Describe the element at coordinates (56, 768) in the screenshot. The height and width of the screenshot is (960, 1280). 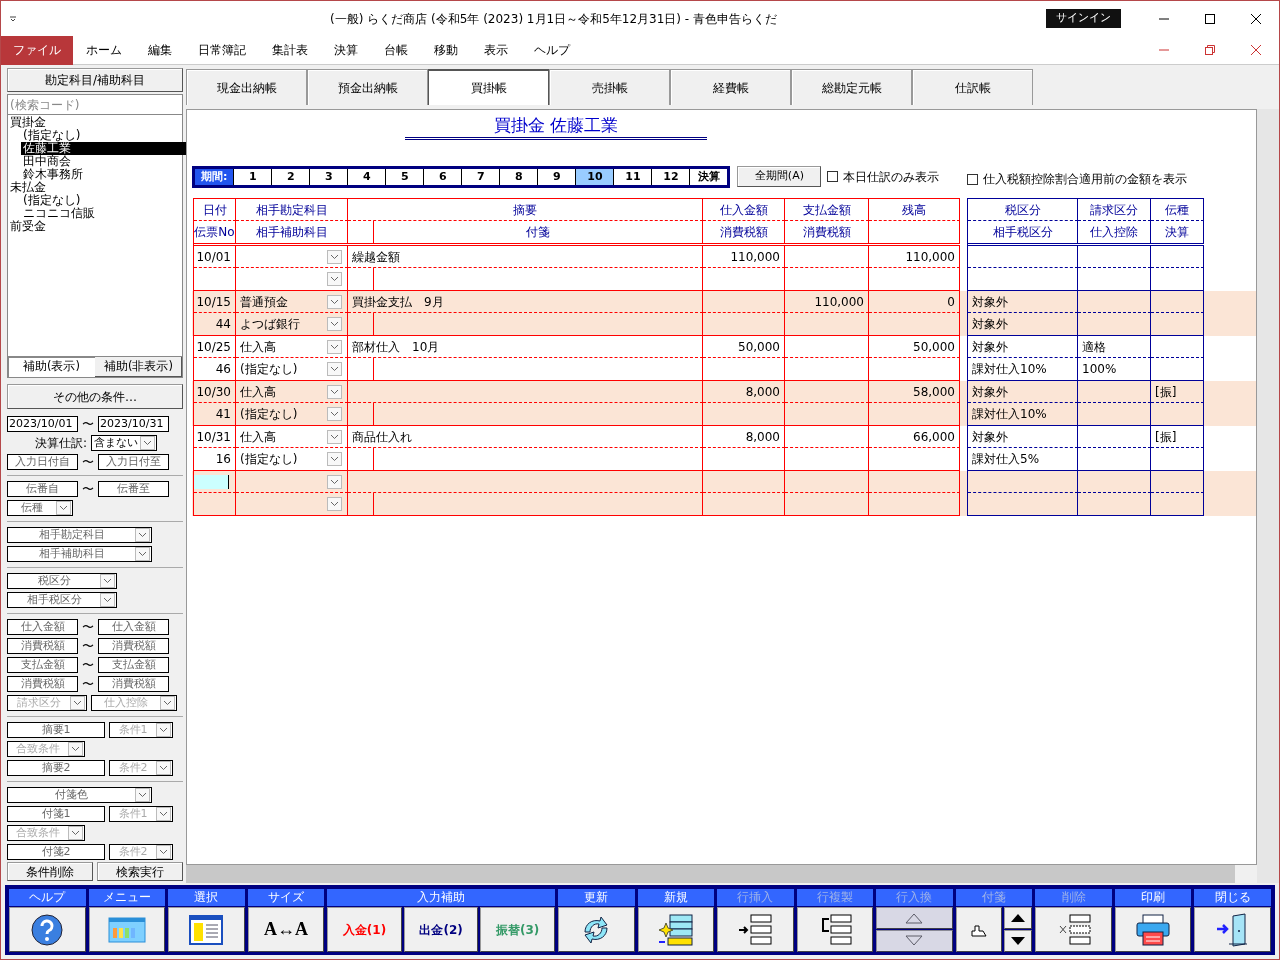
I see `filter-field: 摘要2` at that location.